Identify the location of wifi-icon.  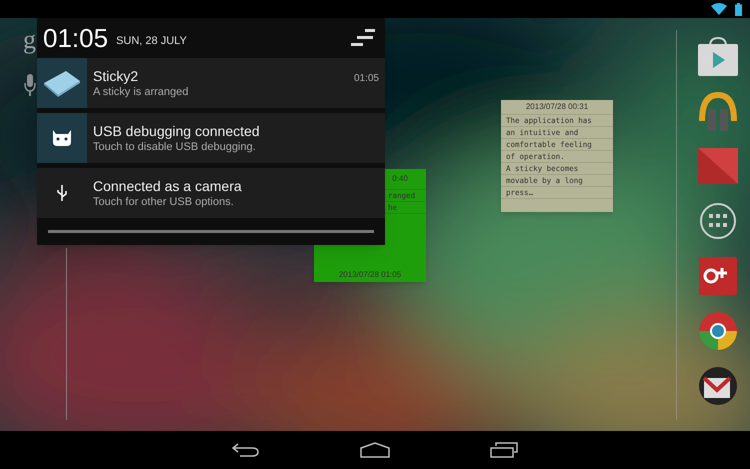
(719, 9).